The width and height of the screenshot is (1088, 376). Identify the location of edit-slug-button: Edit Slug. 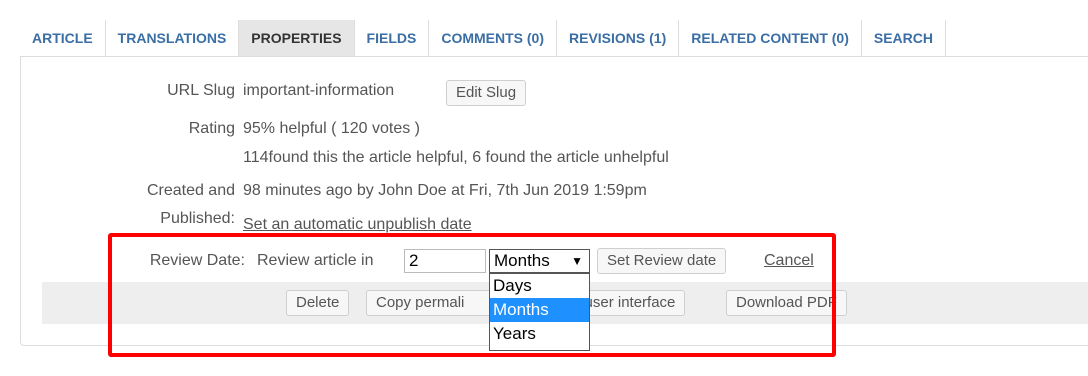
(486, 93).